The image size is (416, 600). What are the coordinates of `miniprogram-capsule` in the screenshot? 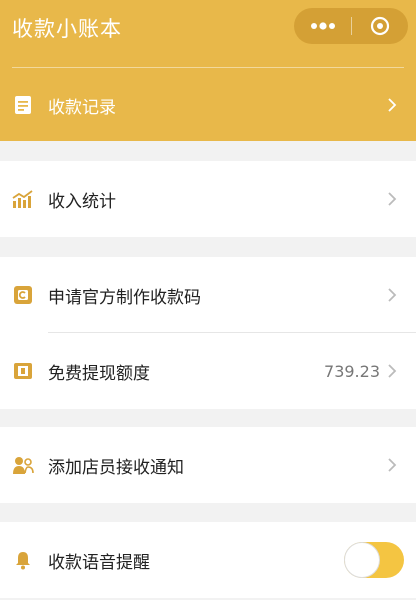 It's located at (351, 26).